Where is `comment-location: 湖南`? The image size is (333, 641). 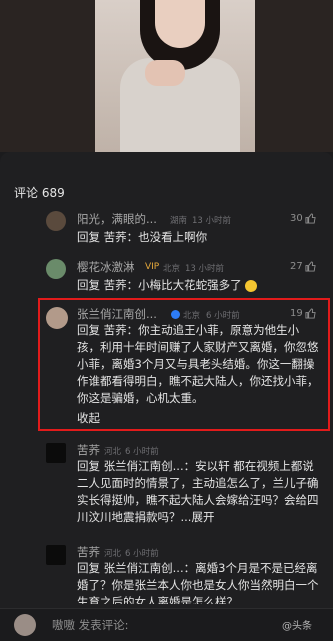 comment-location: 湖南 is located at coordinates (179, 221).